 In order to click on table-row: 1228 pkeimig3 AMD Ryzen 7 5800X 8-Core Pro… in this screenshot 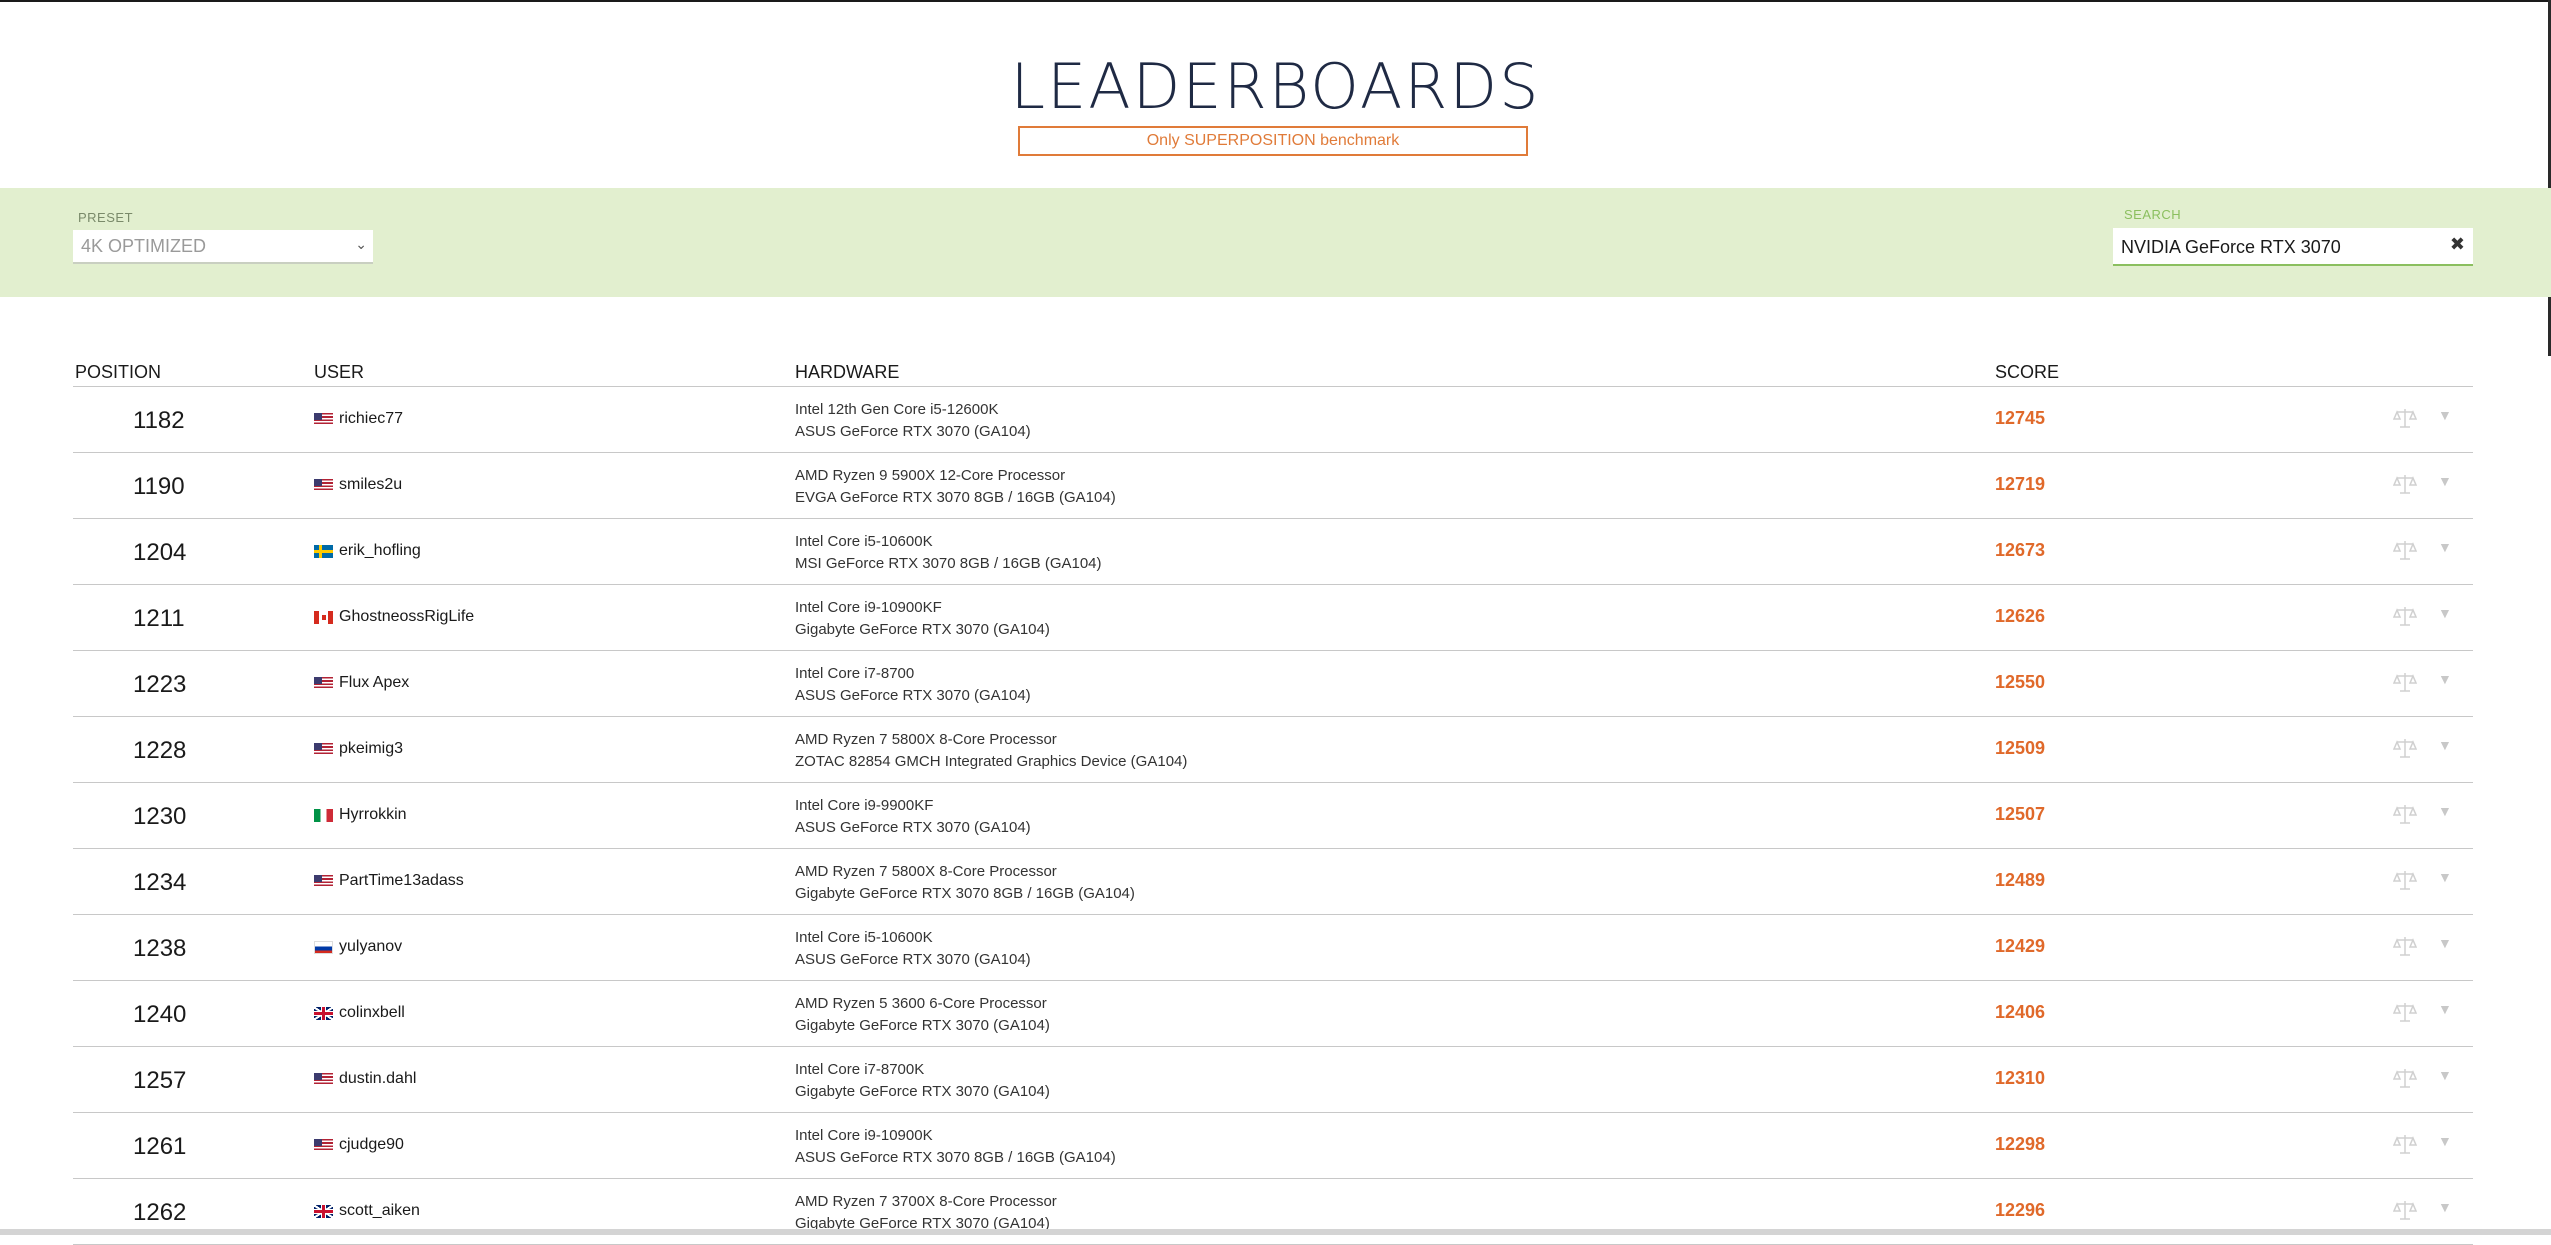, I will do `click(1273, 750)`.